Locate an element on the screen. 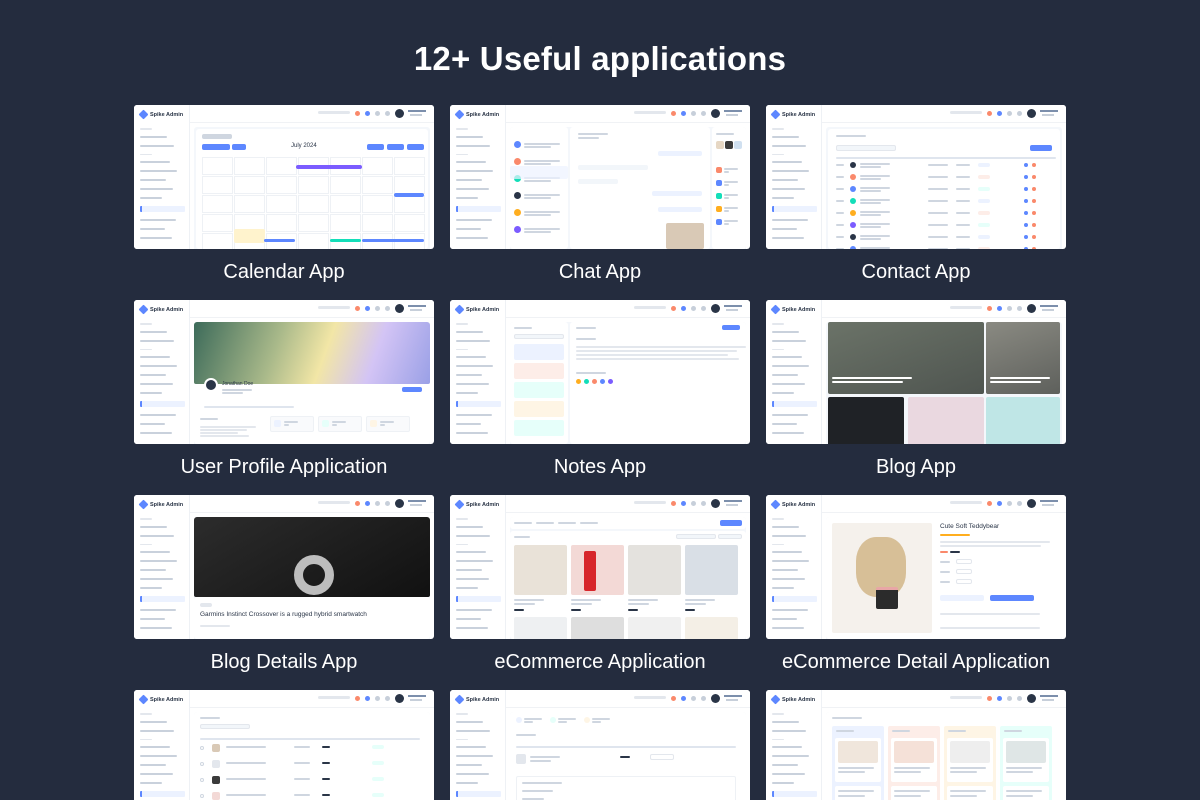 Image resolution: width=1200 pixels, height=800 pixels. app-tile: Spike Admin Contact App is located at coordinates (916, 194).